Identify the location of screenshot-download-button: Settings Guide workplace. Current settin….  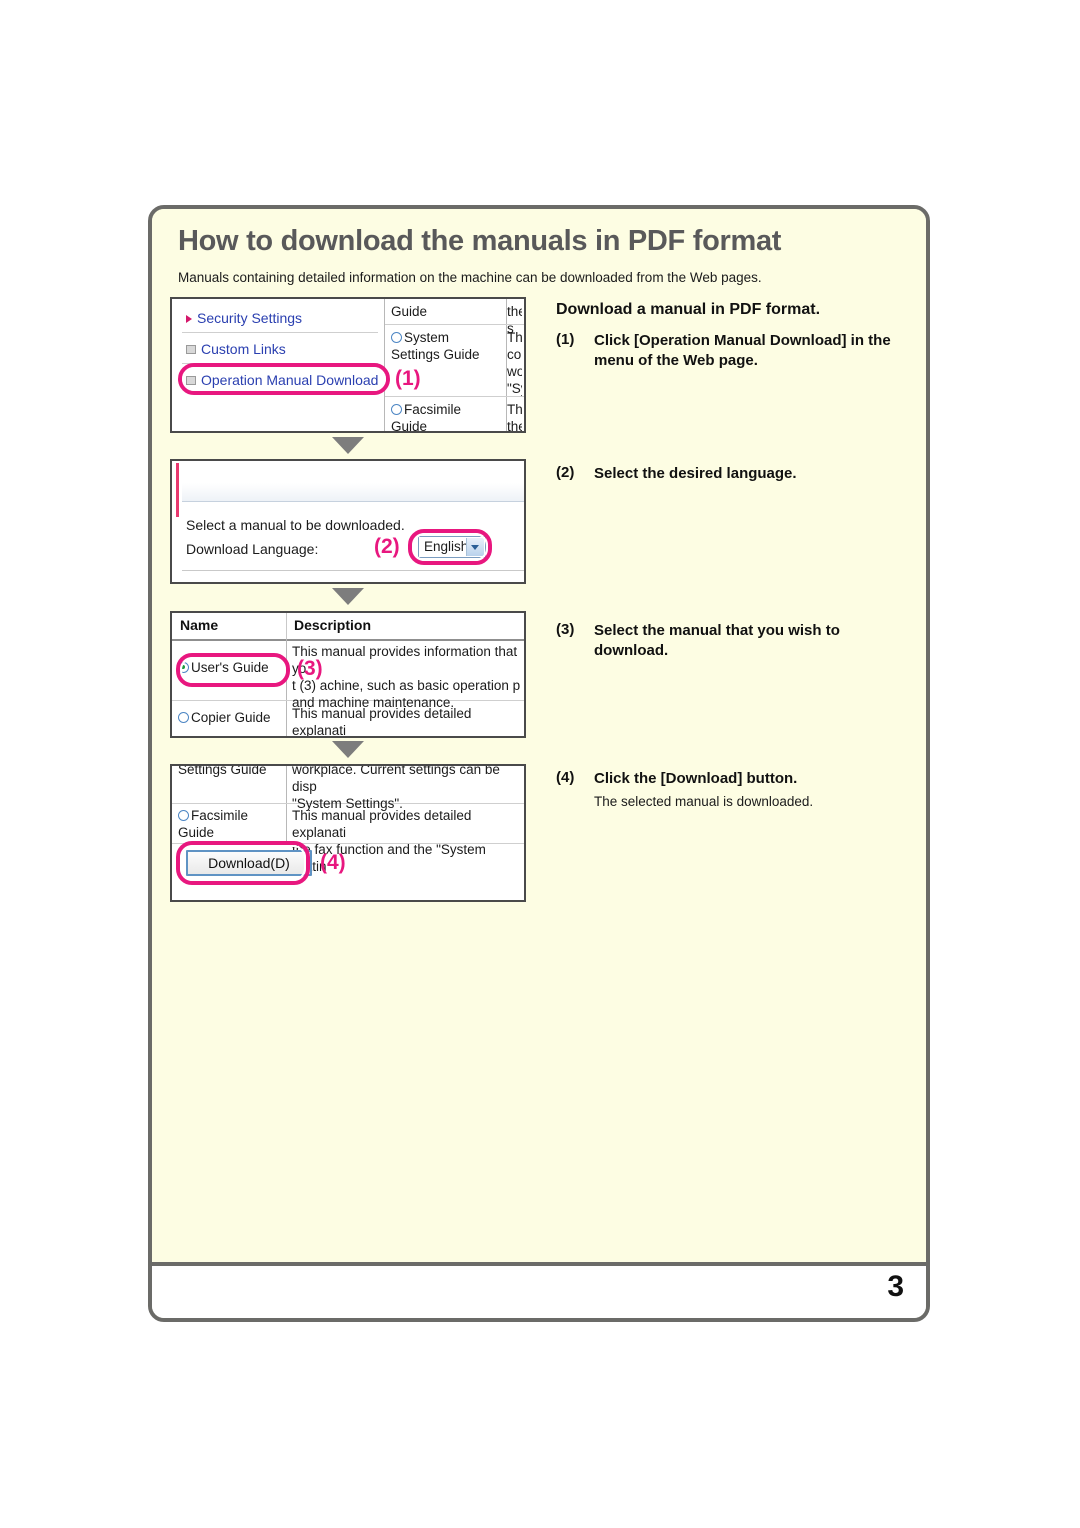
(348, 833).